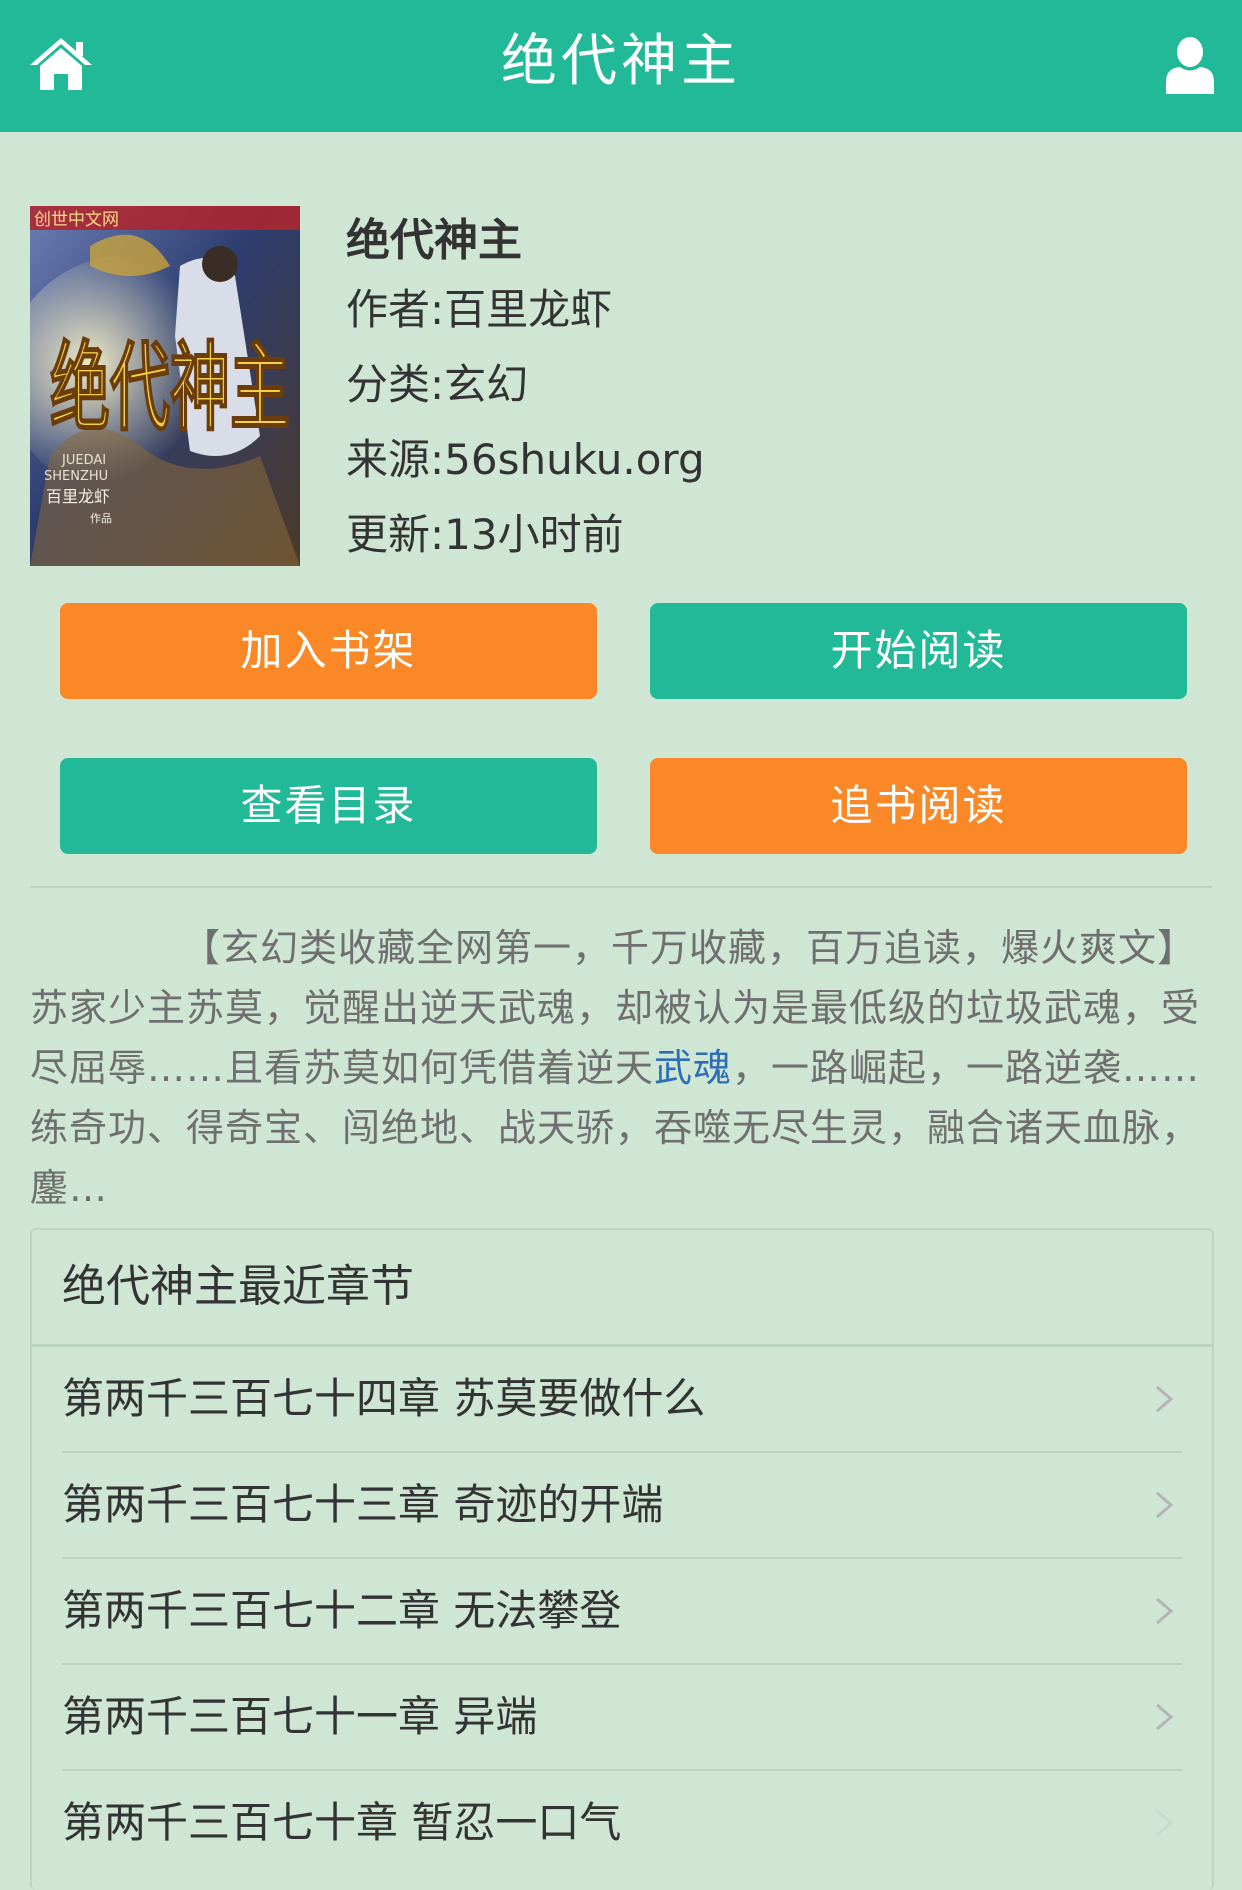 The height and width of the screenshot is (1890, 1242). Describe the element at coordinates (918, 651) in the screenshot. I see `start-reading-button: 开始阅读` at that location.